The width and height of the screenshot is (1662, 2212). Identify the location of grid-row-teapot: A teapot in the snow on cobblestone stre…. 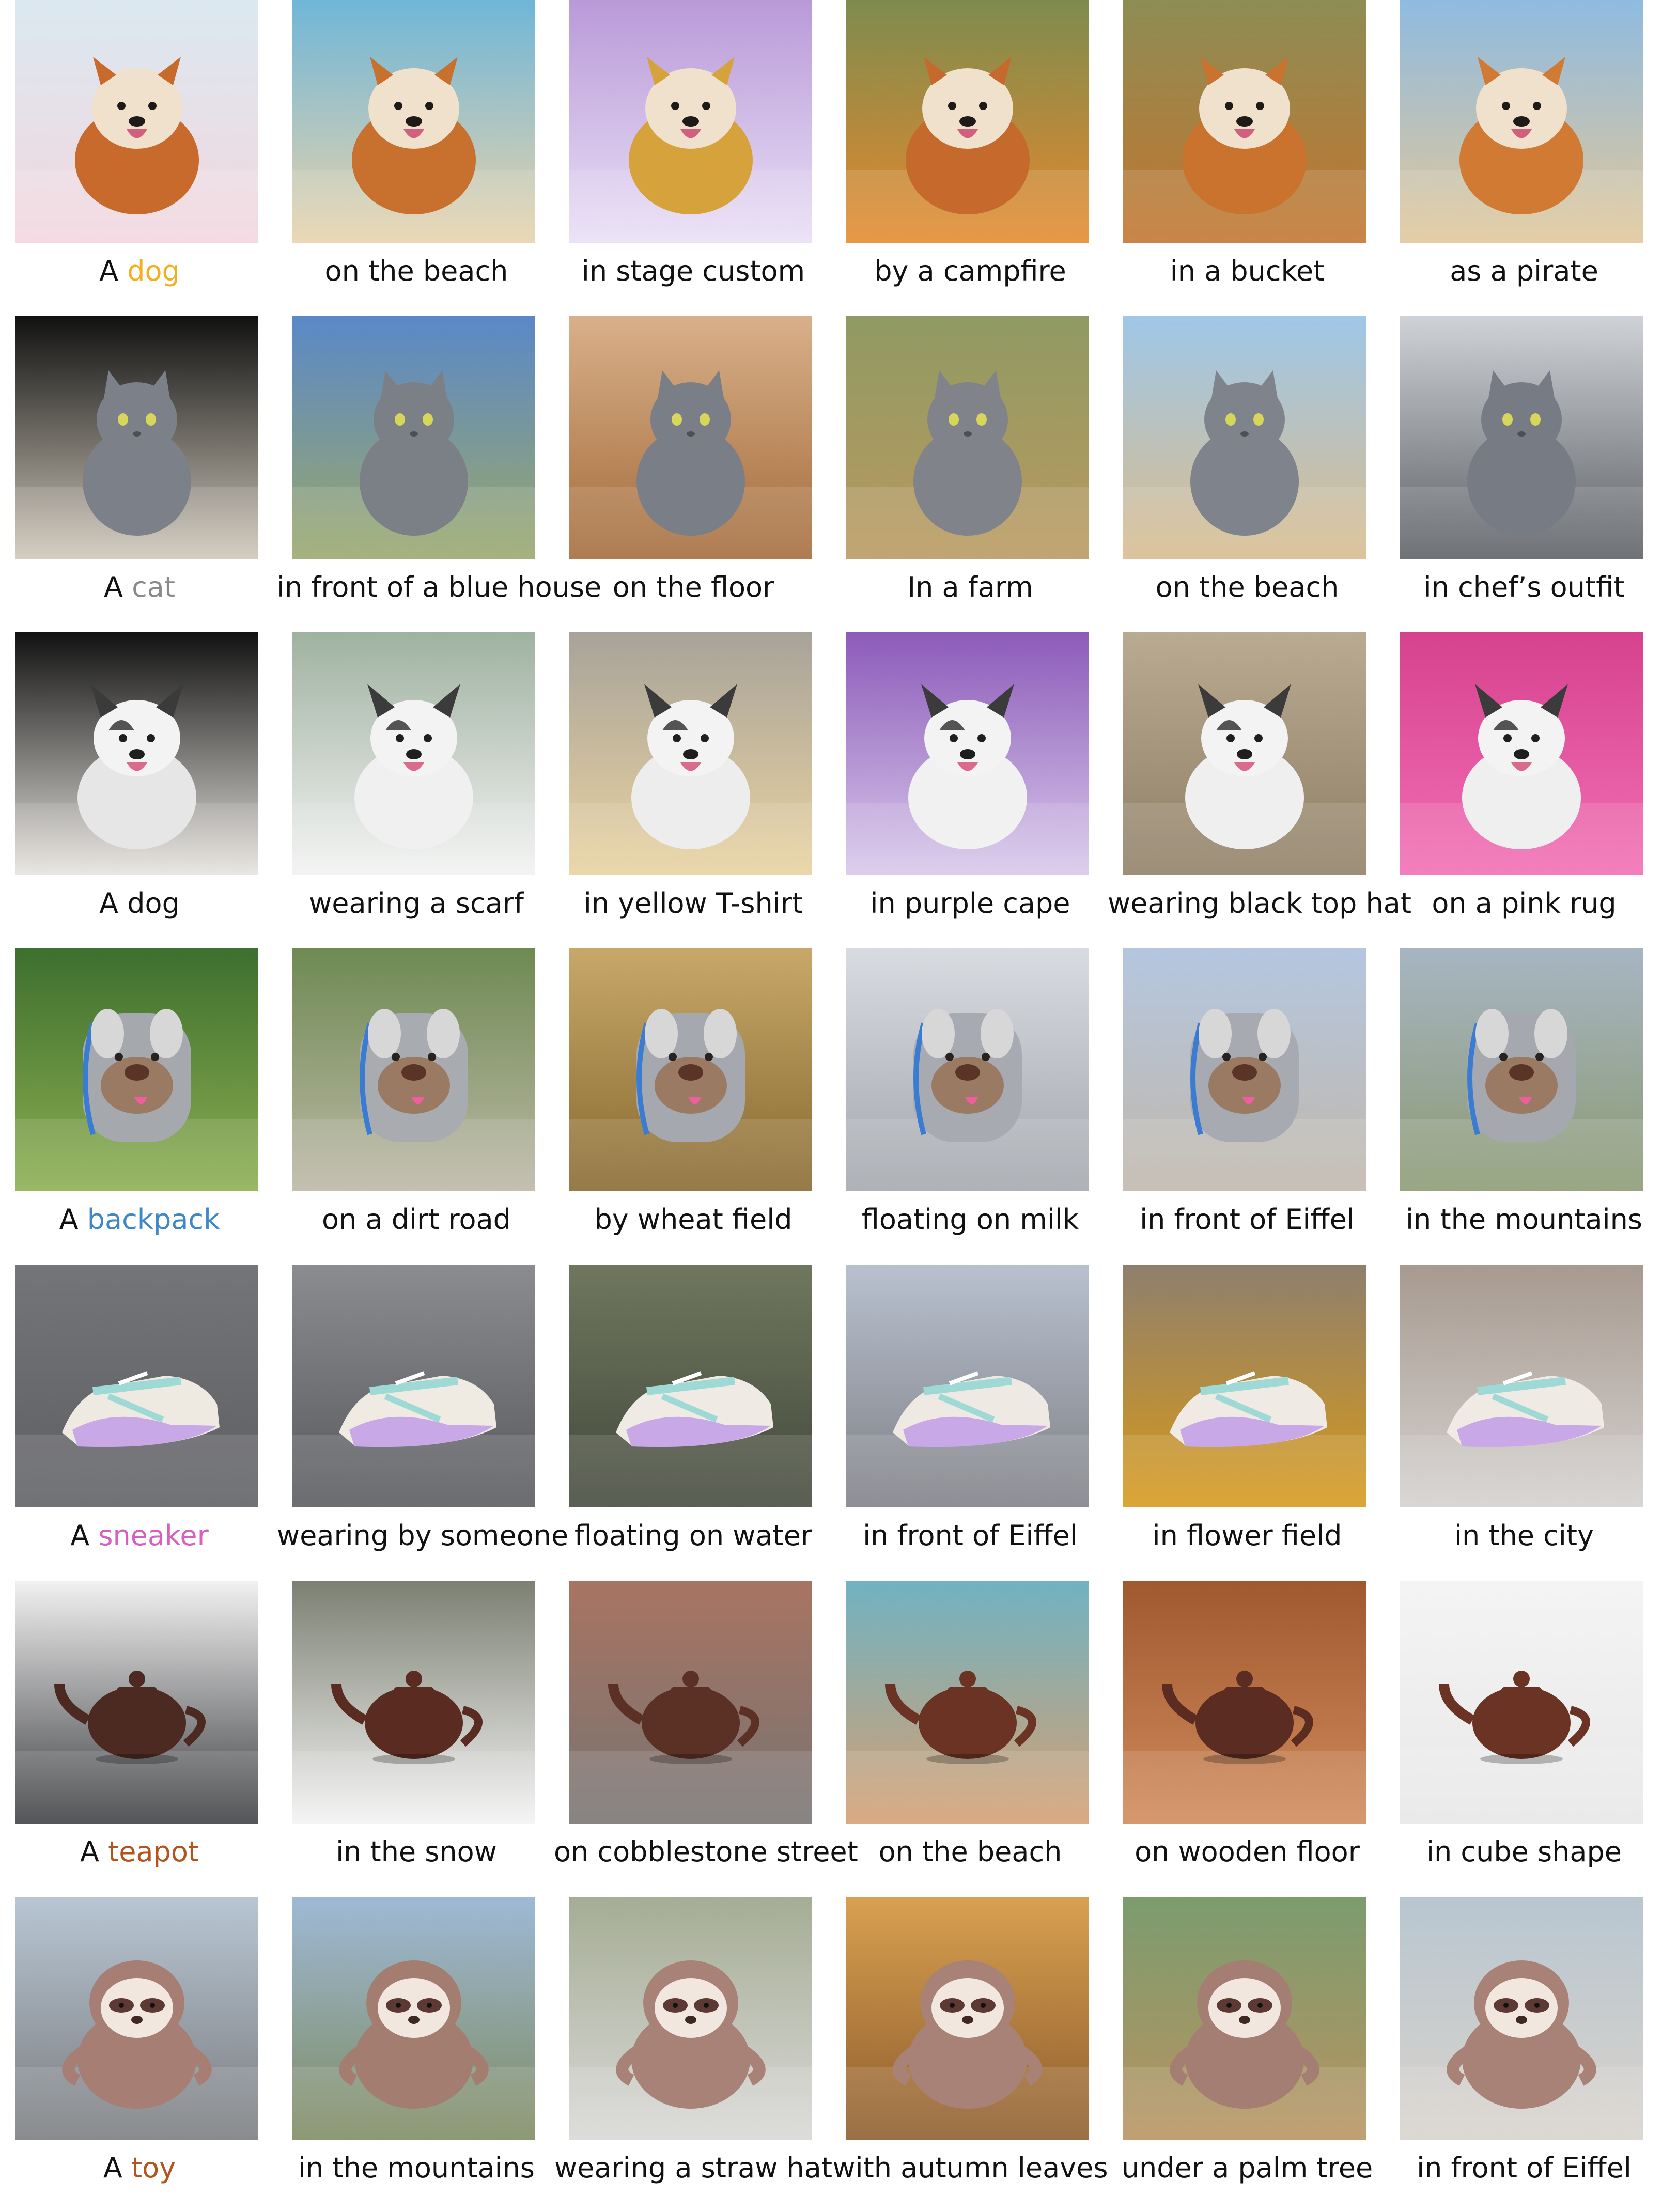
(831, 1738).